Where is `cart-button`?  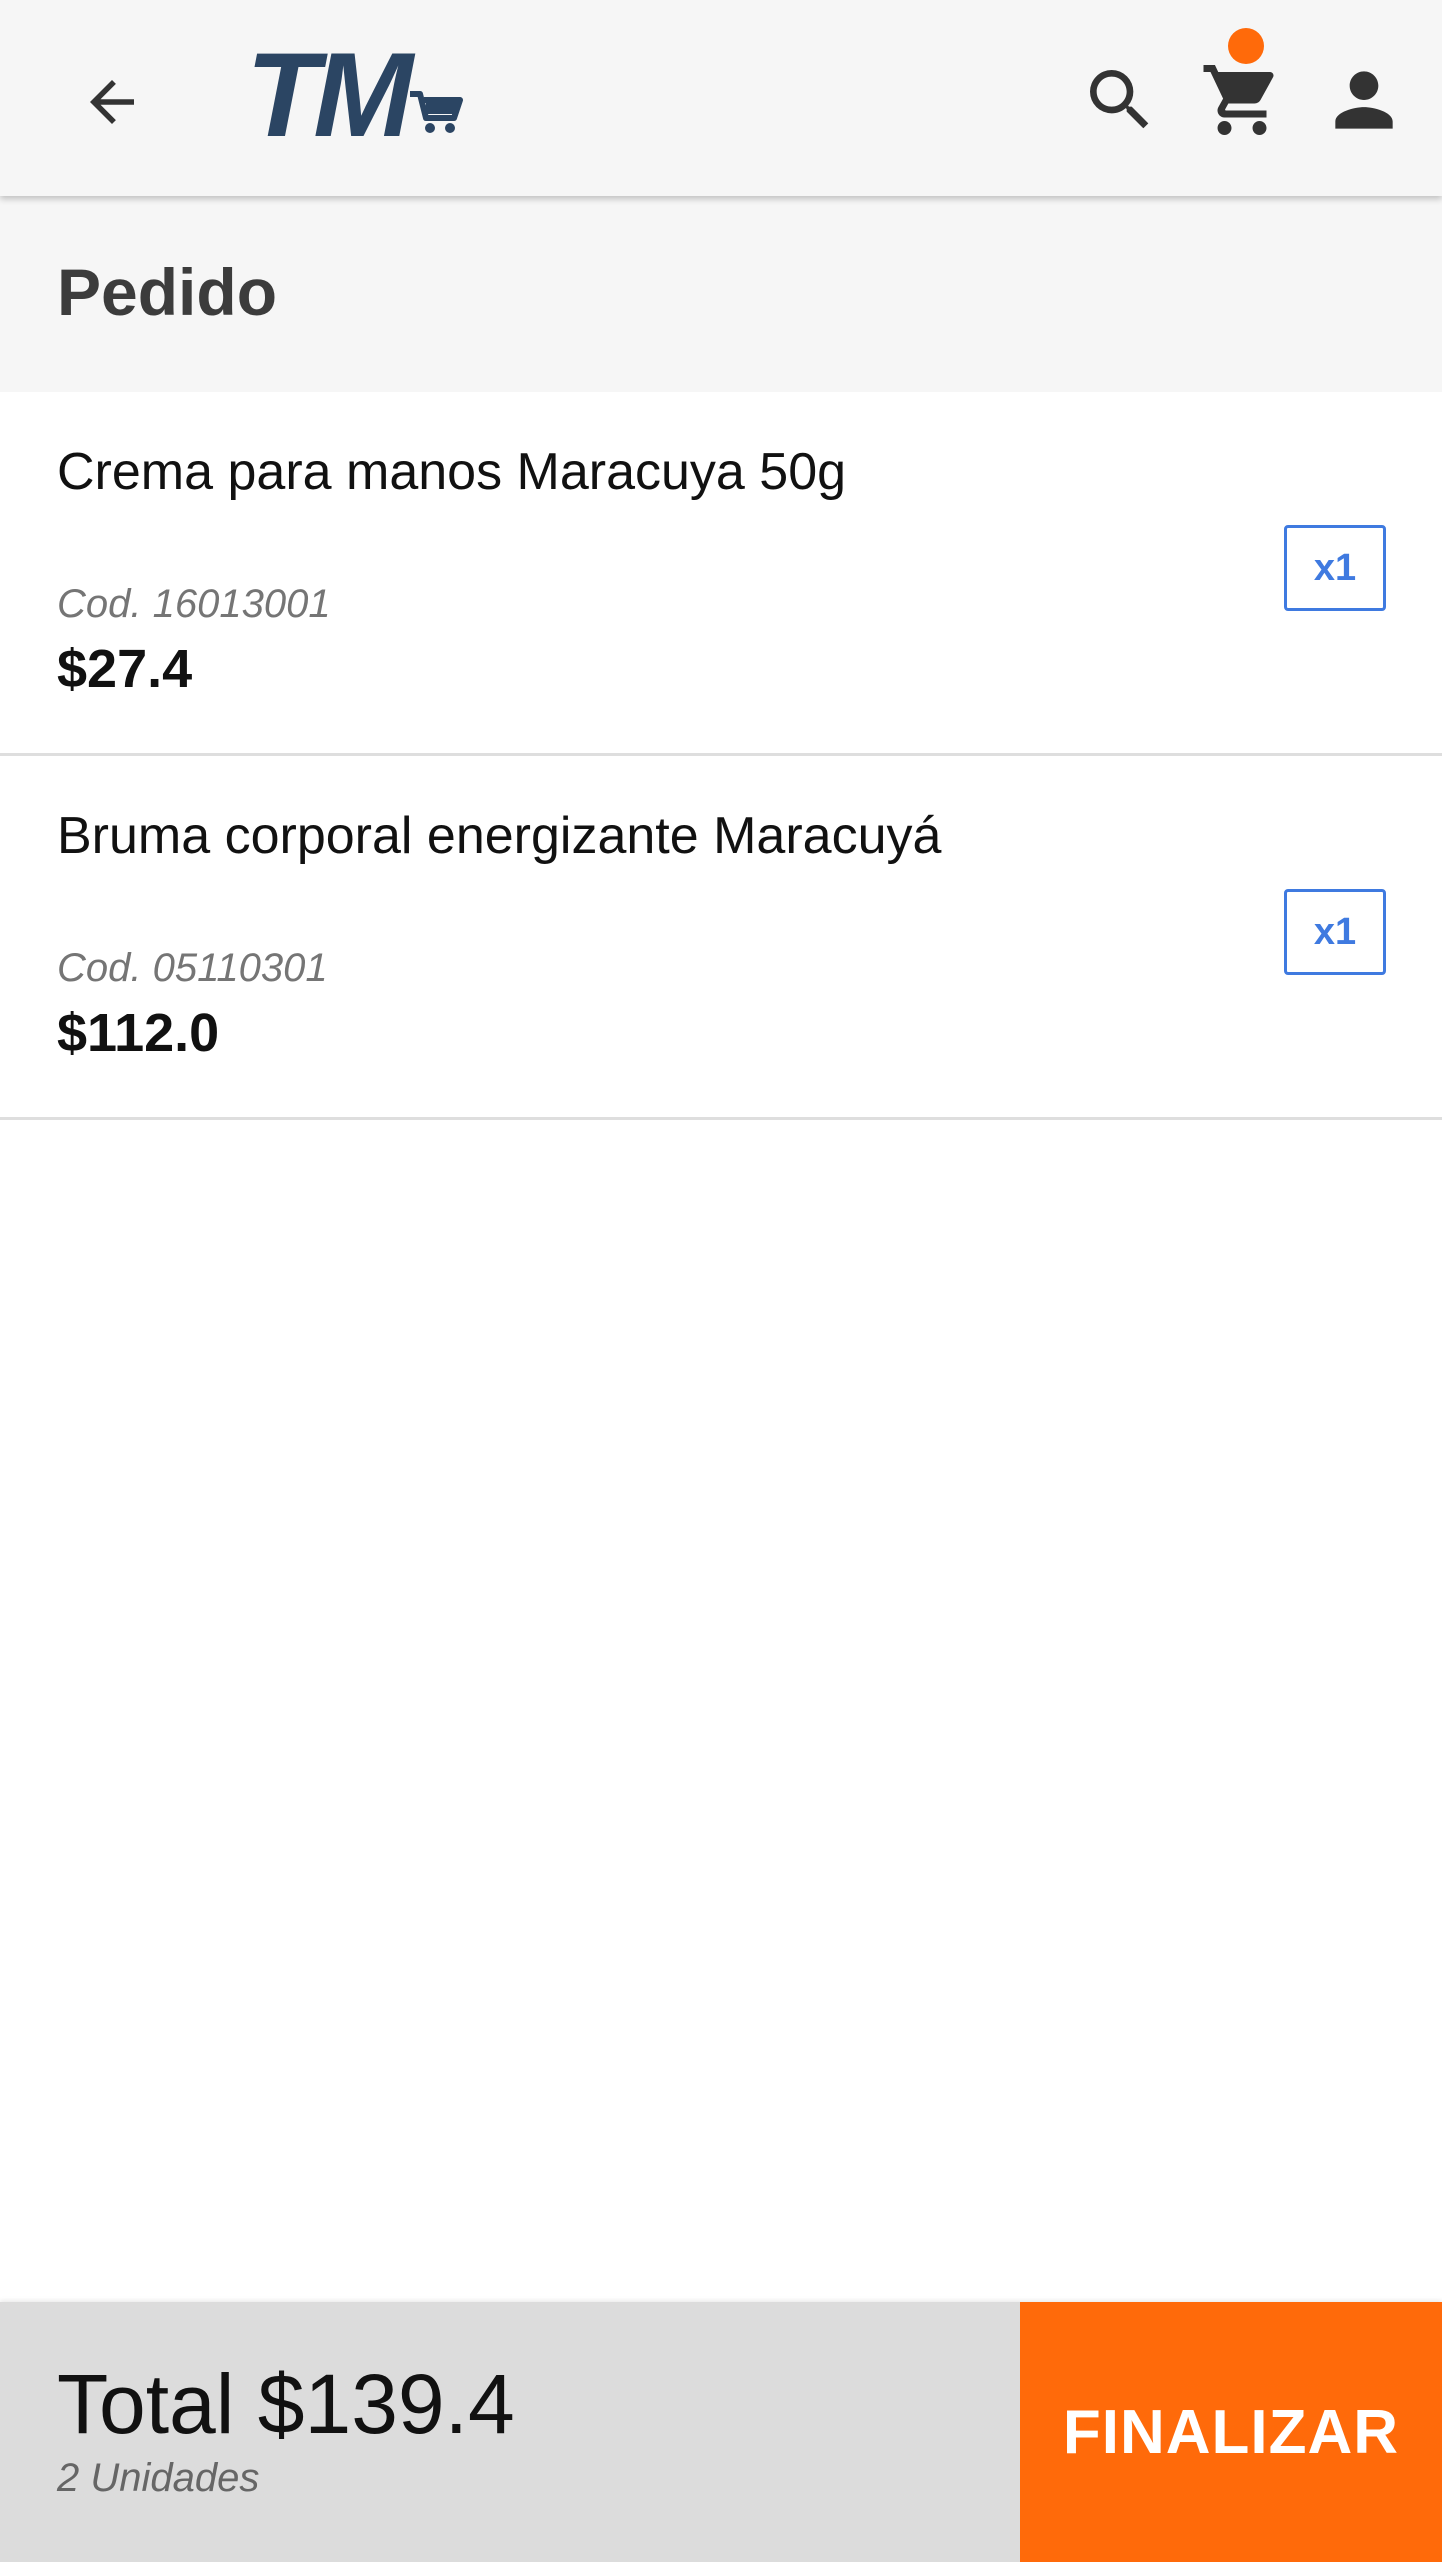
cart-button is located at coordinates (1242, 100).